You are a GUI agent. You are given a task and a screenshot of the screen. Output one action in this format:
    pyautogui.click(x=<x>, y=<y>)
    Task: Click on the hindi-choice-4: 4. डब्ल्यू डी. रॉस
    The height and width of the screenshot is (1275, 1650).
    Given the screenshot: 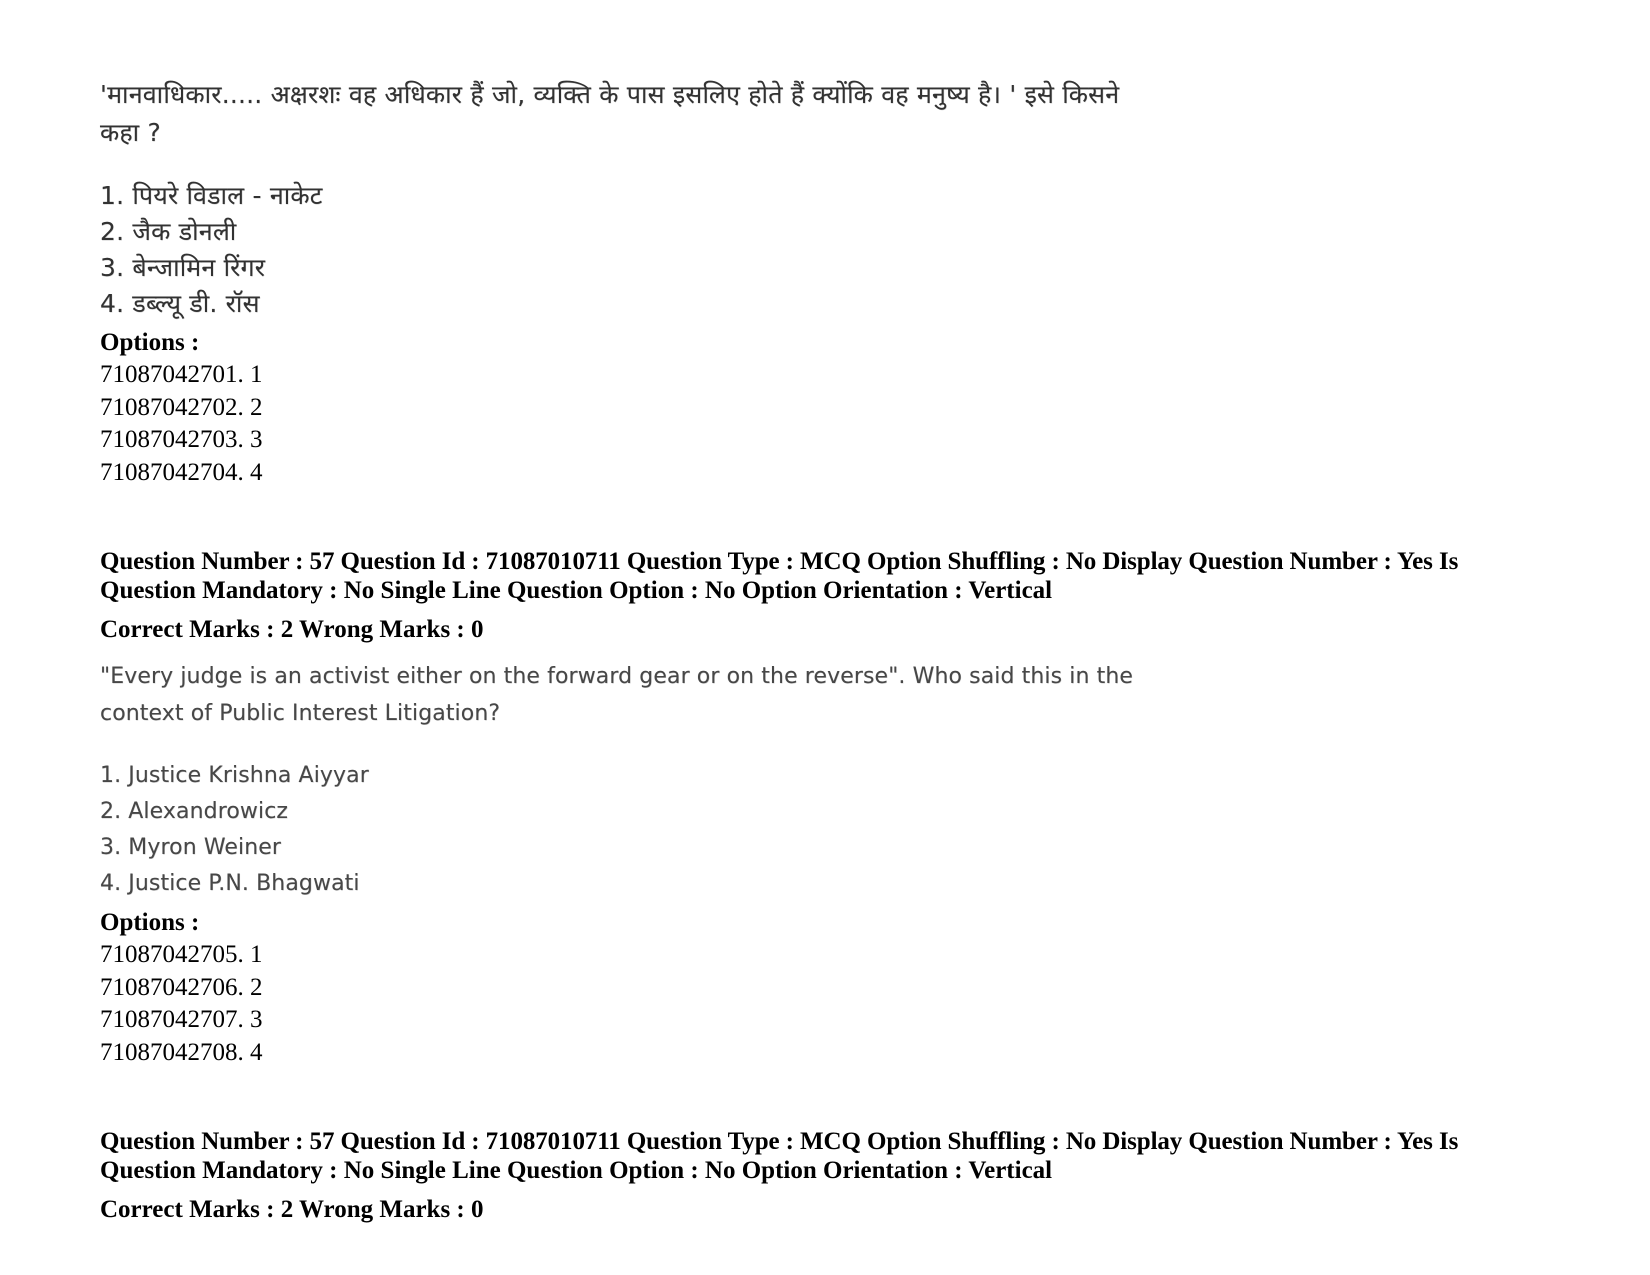 What is the action you would take?
    pyautogui.click(x=815, y=304)
    